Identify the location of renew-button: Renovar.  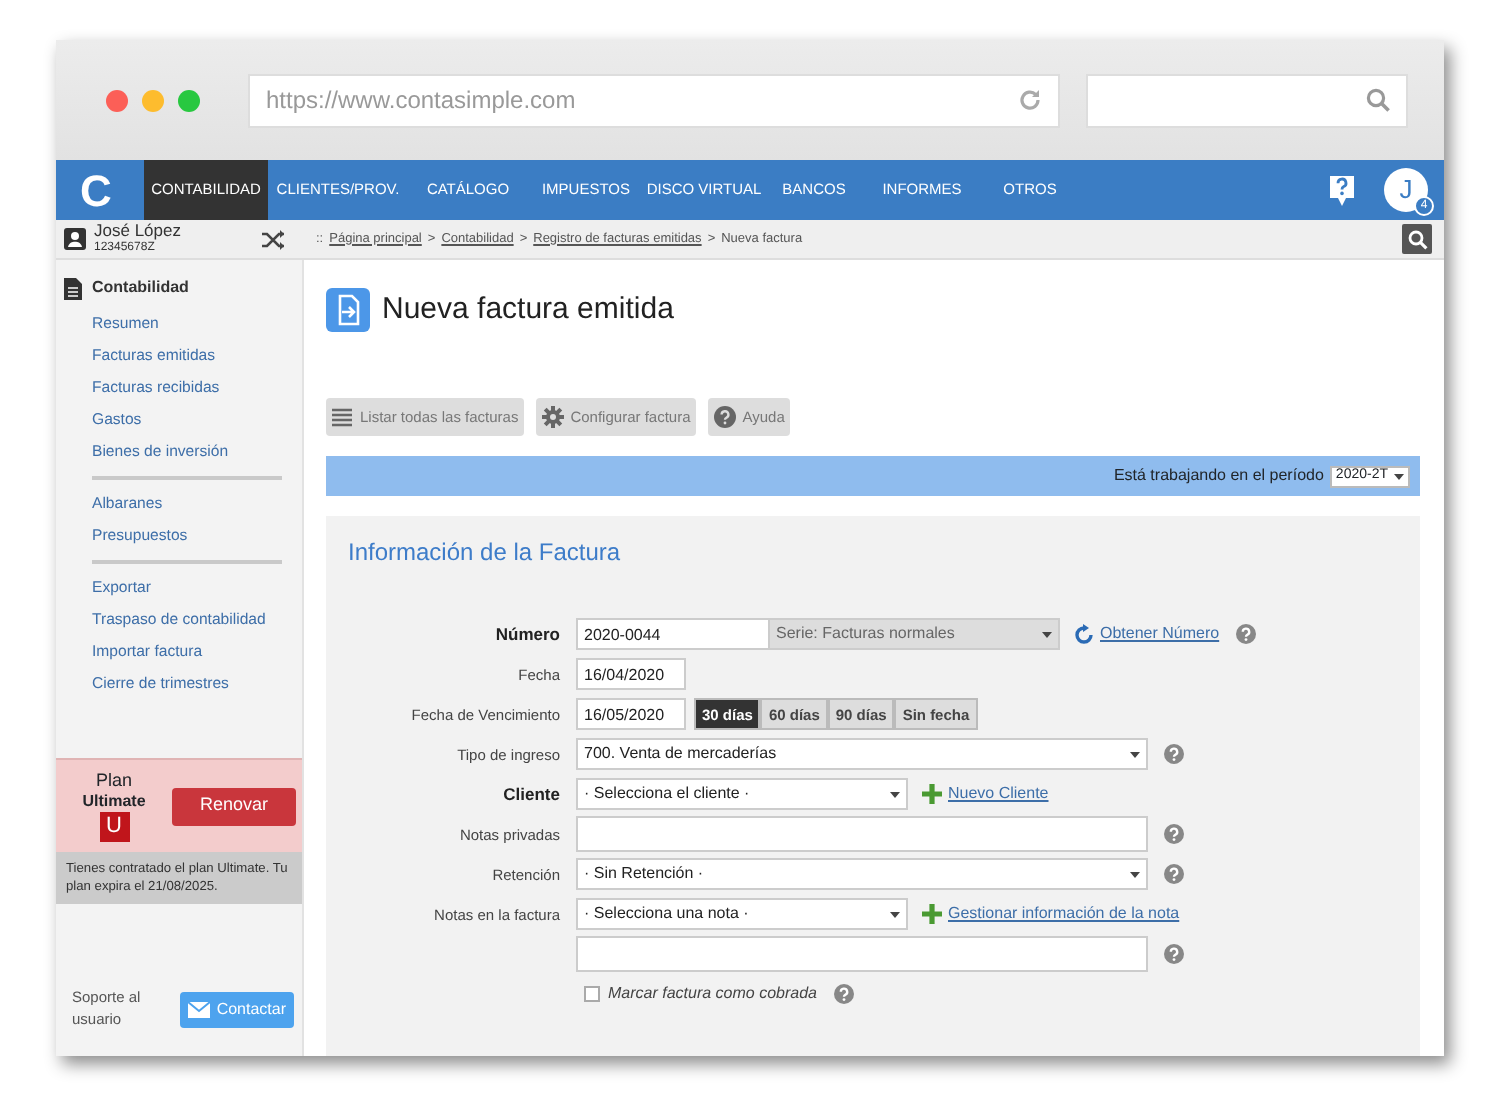
(234, 806).